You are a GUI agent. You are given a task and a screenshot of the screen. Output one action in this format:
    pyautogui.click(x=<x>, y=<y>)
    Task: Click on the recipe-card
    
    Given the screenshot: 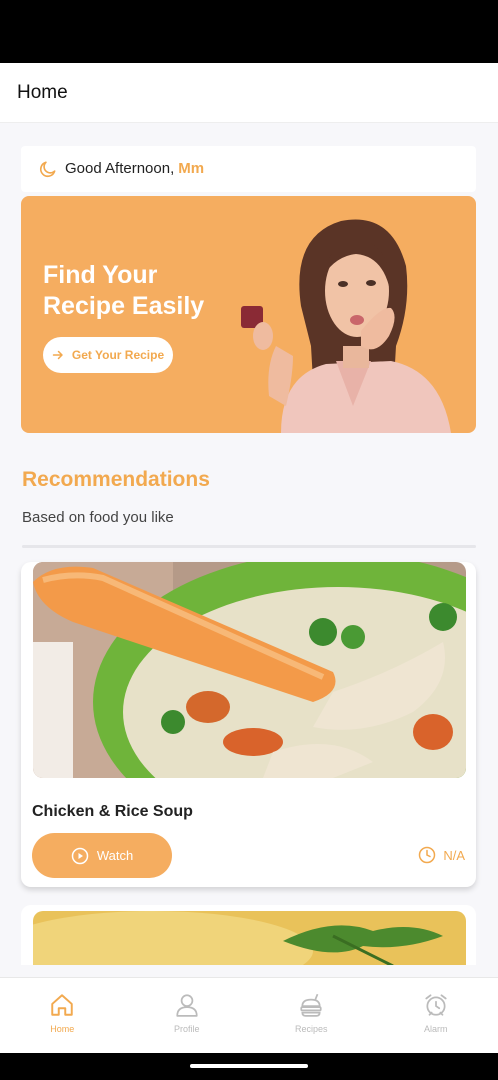 What is the action you would take?
    pyautogui.click(x=248, y=935)
    